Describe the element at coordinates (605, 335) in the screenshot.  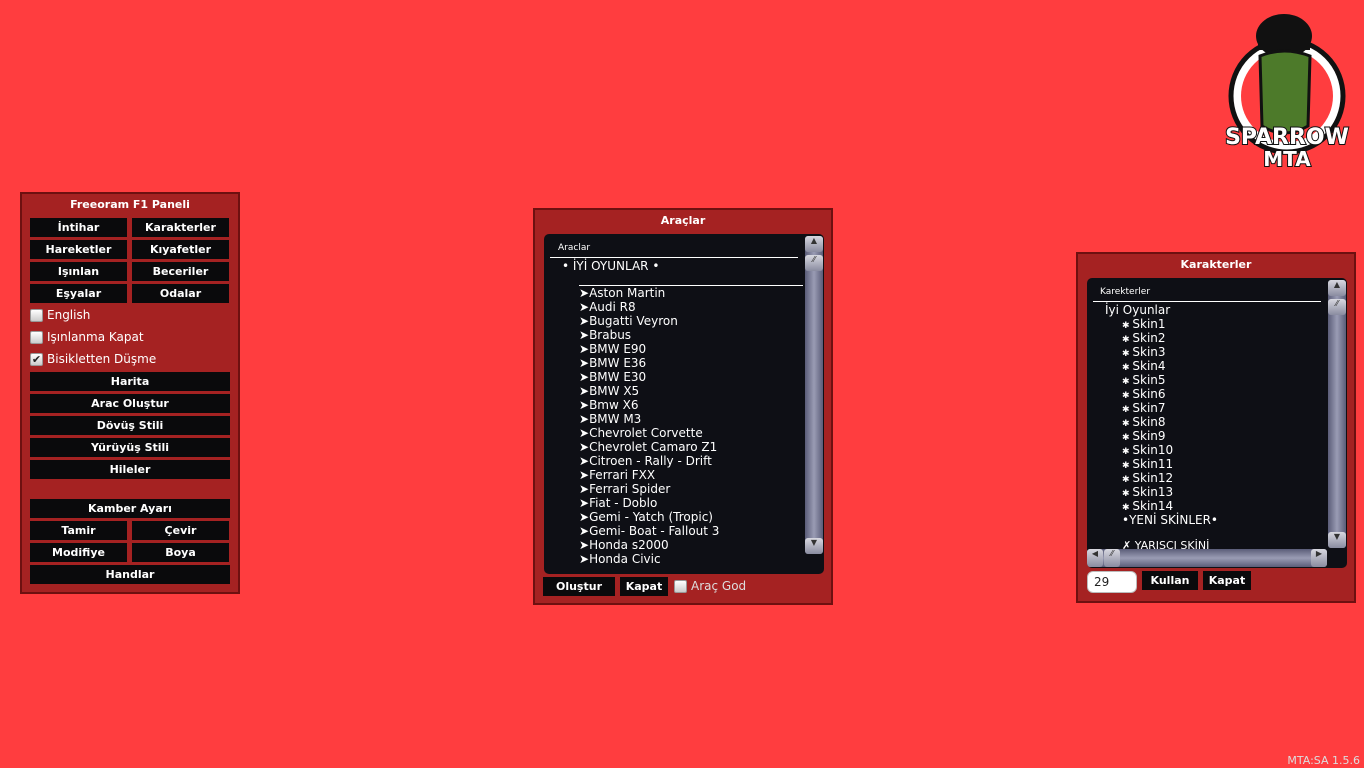
I see `list-item: ➤Brabus` at that location.